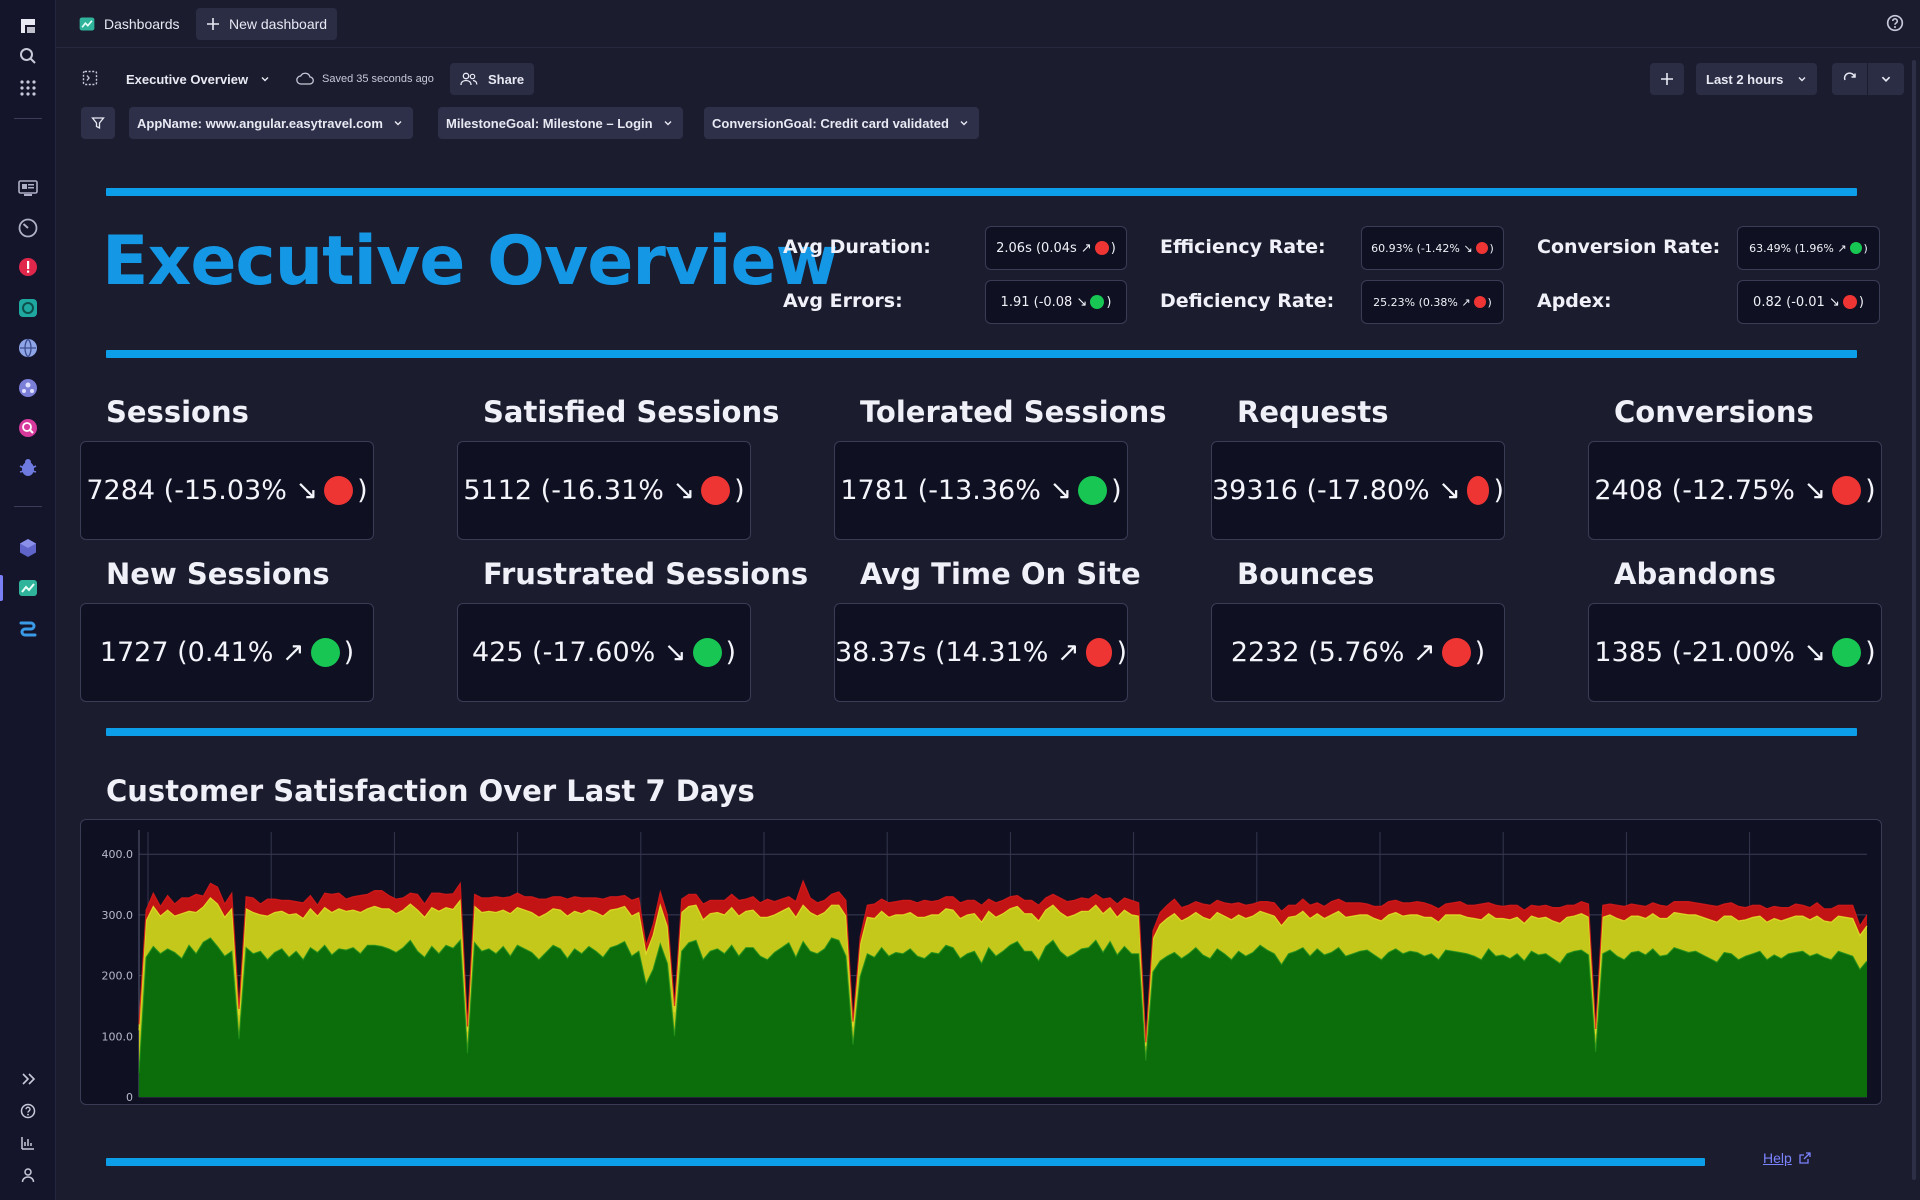 This screenshot has width=1920, height=1200. Describe the element at coordinates (981, 354) in the screenshot. I see `section-divider` at that location.